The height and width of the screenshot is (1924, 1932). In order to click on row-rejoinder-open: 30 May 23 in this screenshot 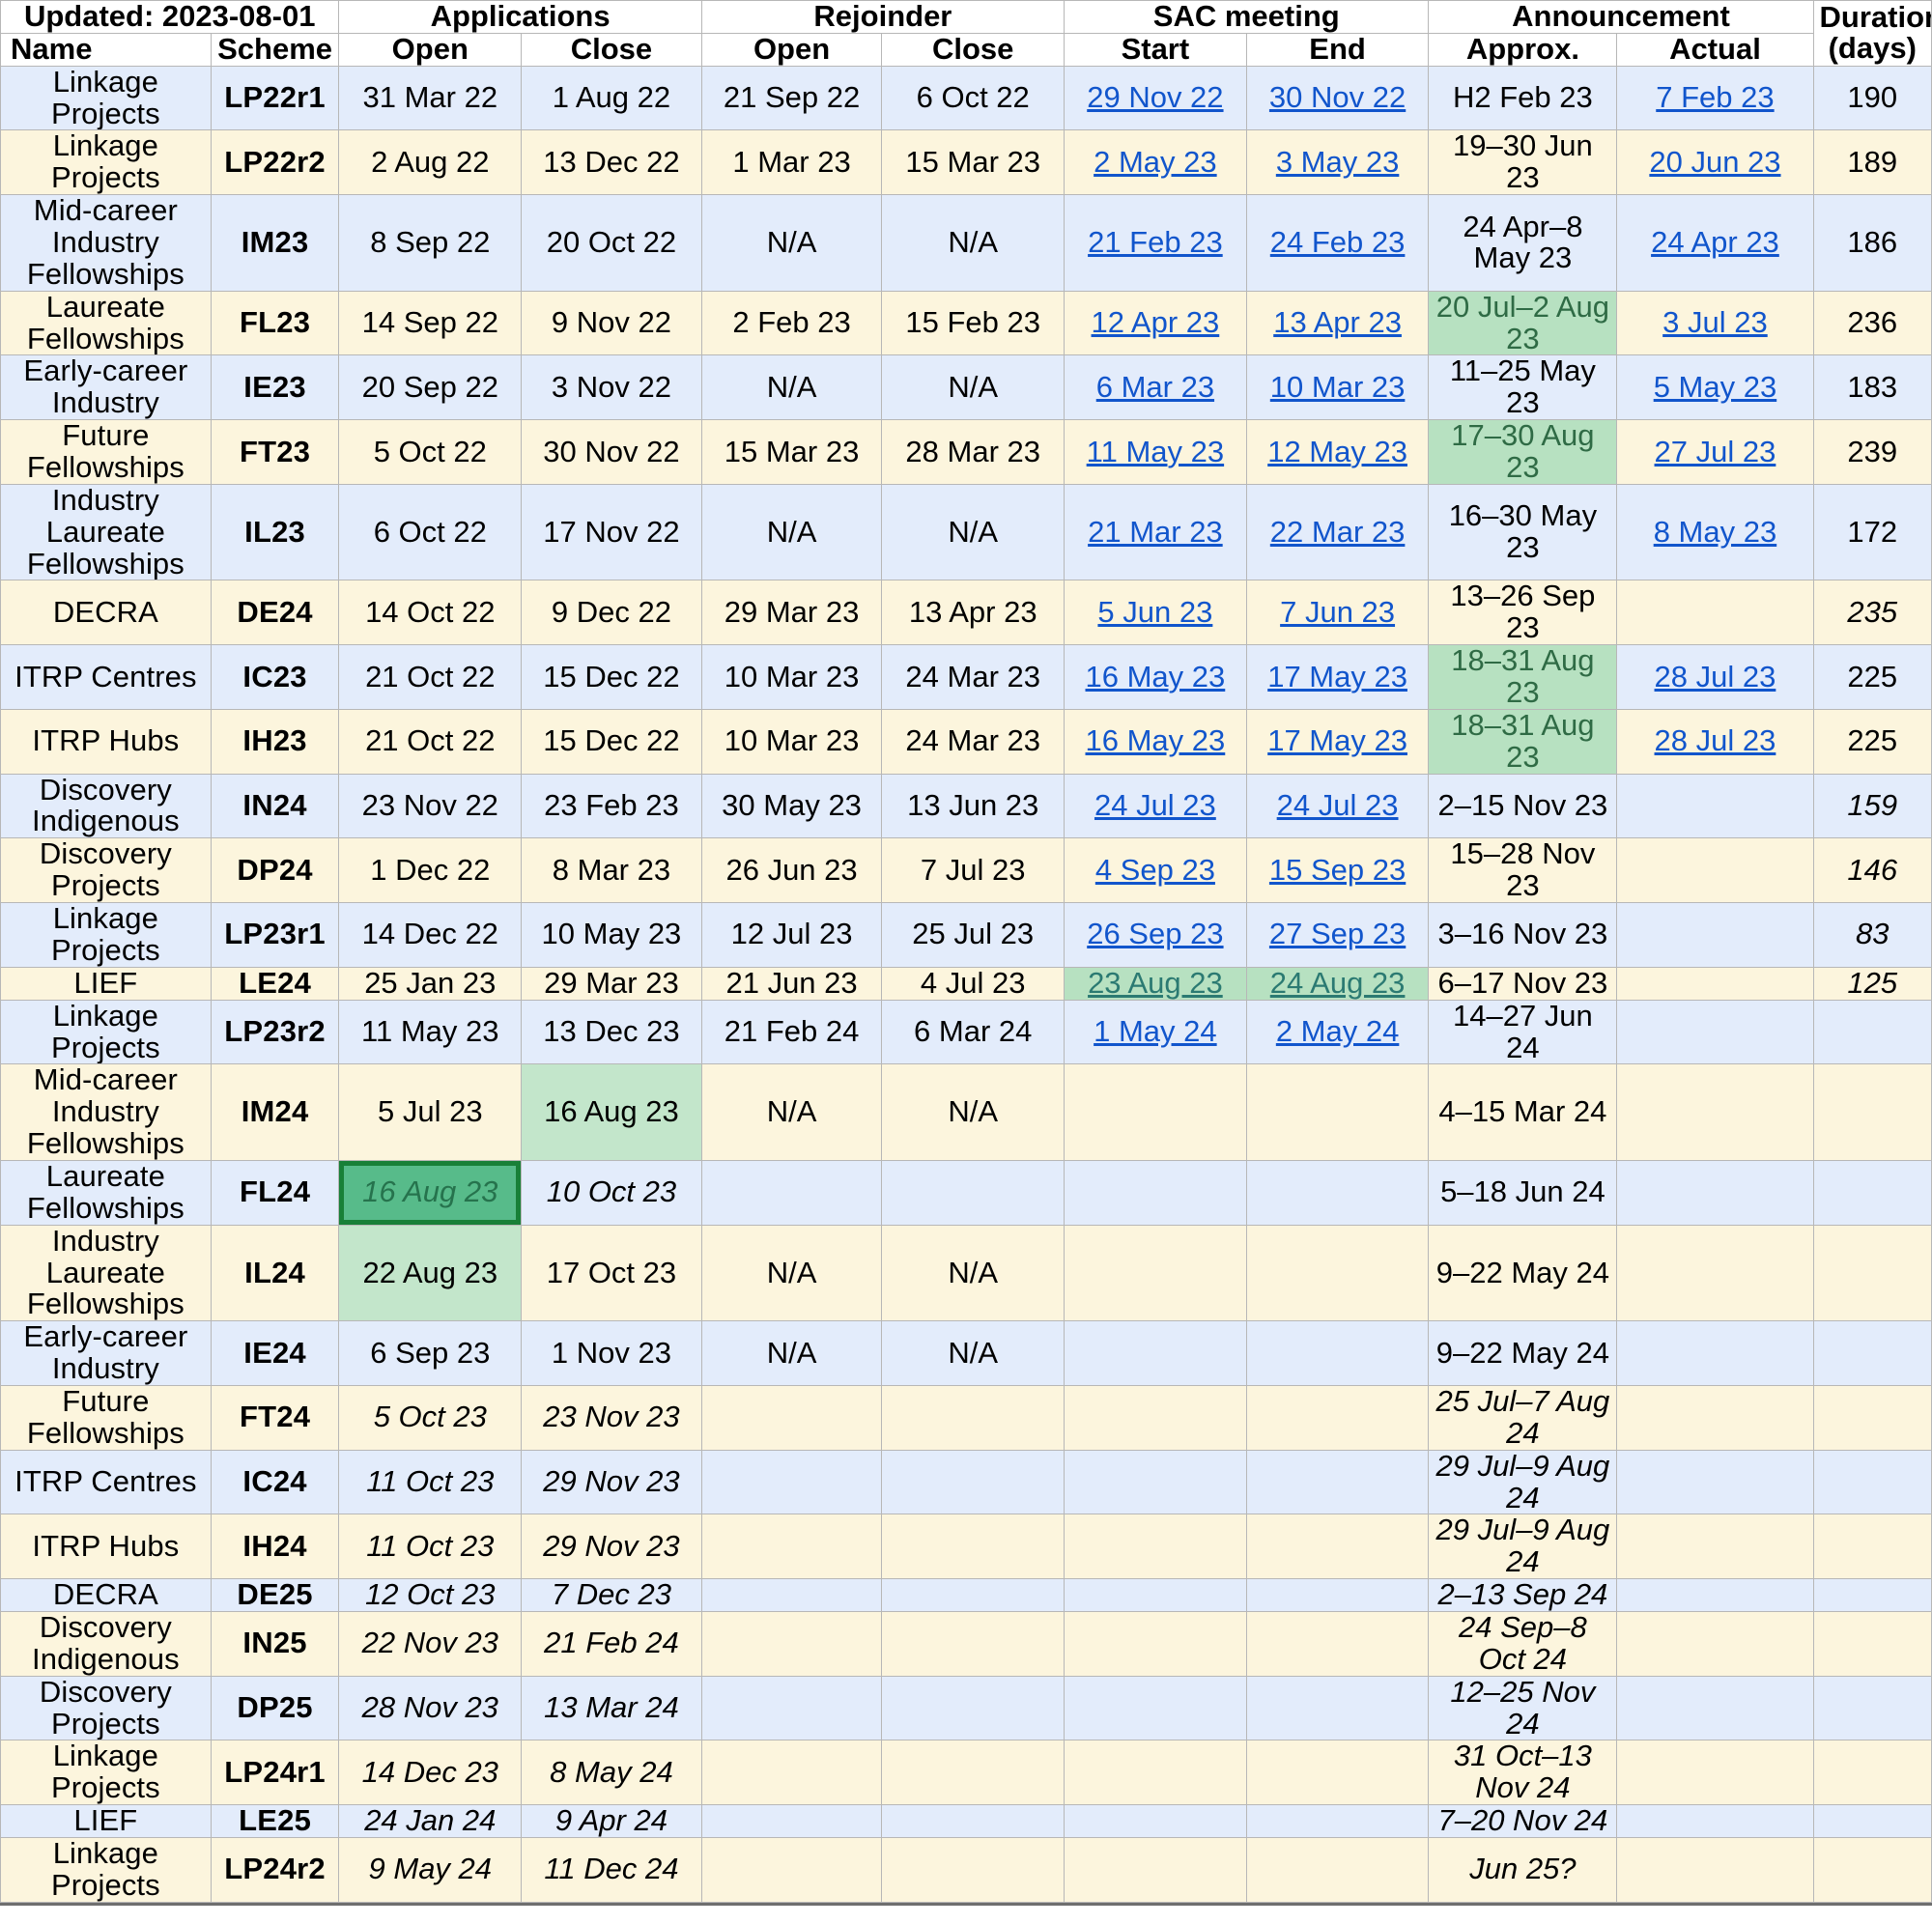, I will do `click(791, 806)`.